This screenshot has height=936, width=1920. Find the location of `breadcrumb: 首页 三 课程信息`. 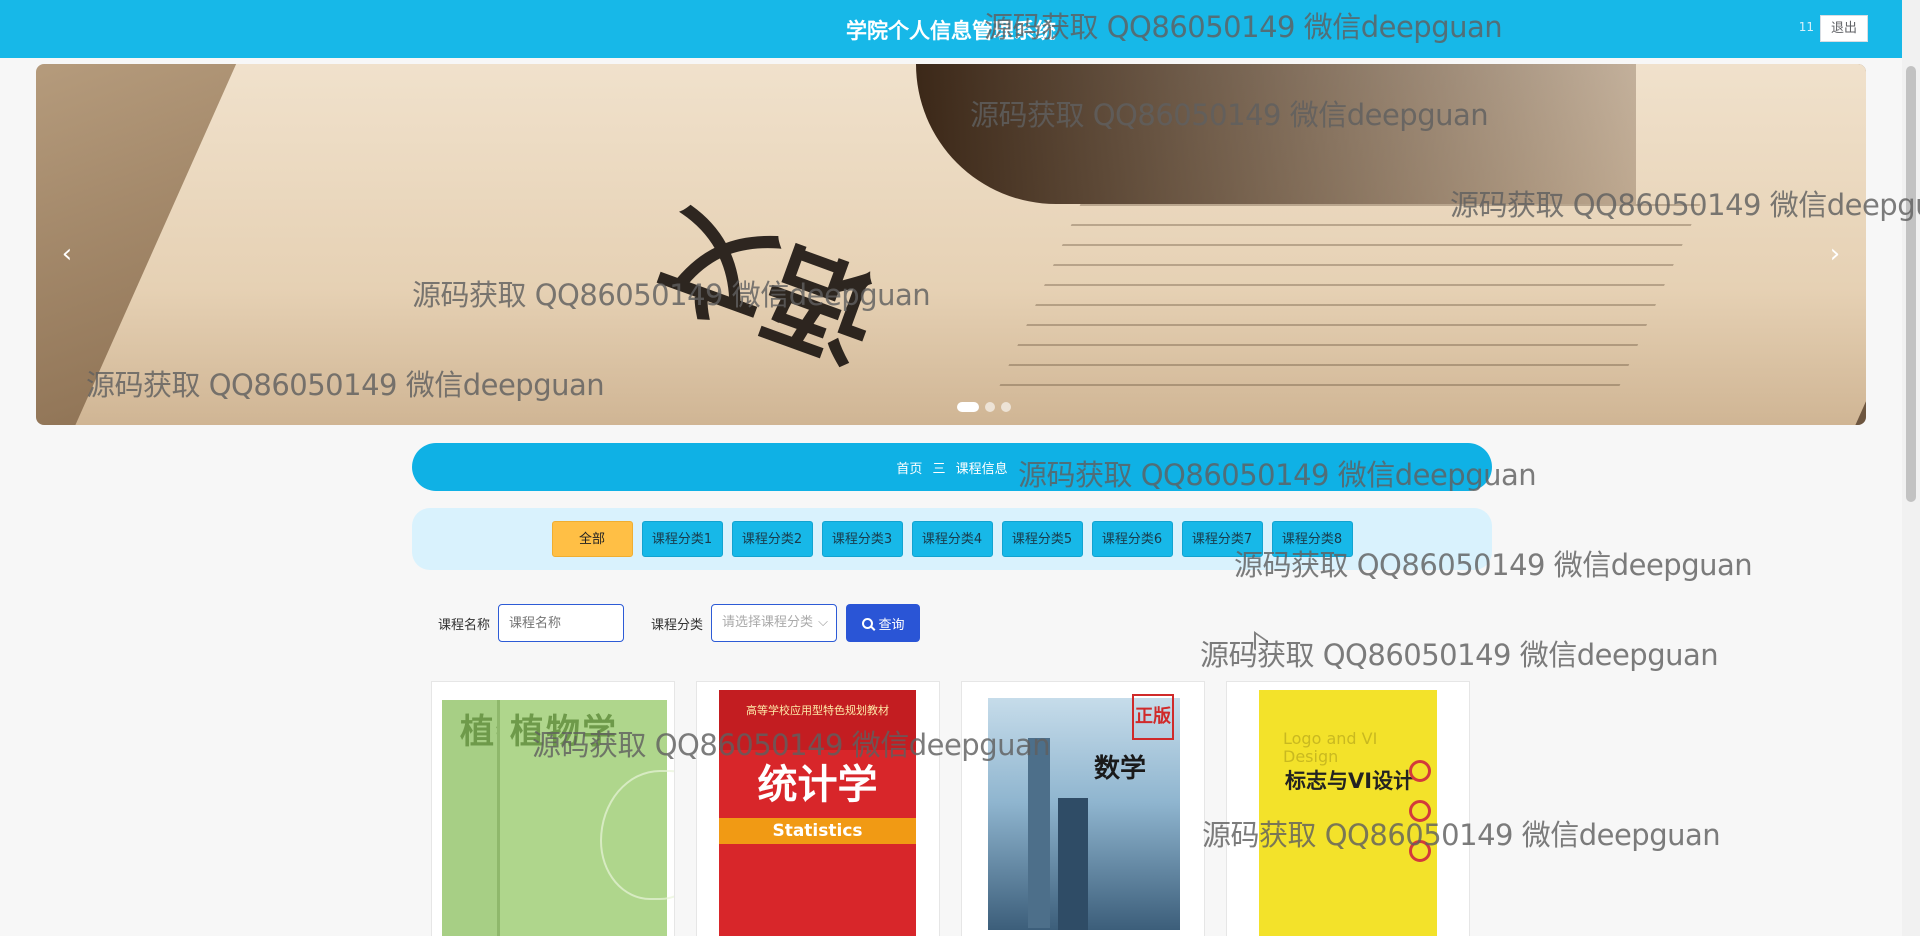

breadcrumb: 首页 三 课程信息 is located at coordinates (952, 467).